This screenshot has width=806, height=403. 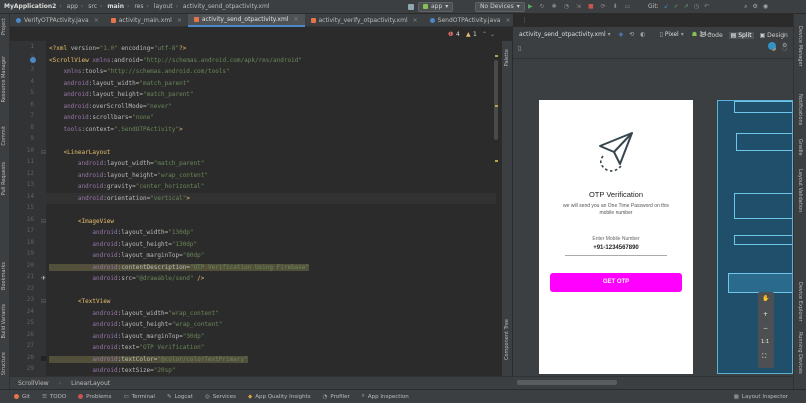 I want to click on history-icon: ◷, so click(x=696, y=6).